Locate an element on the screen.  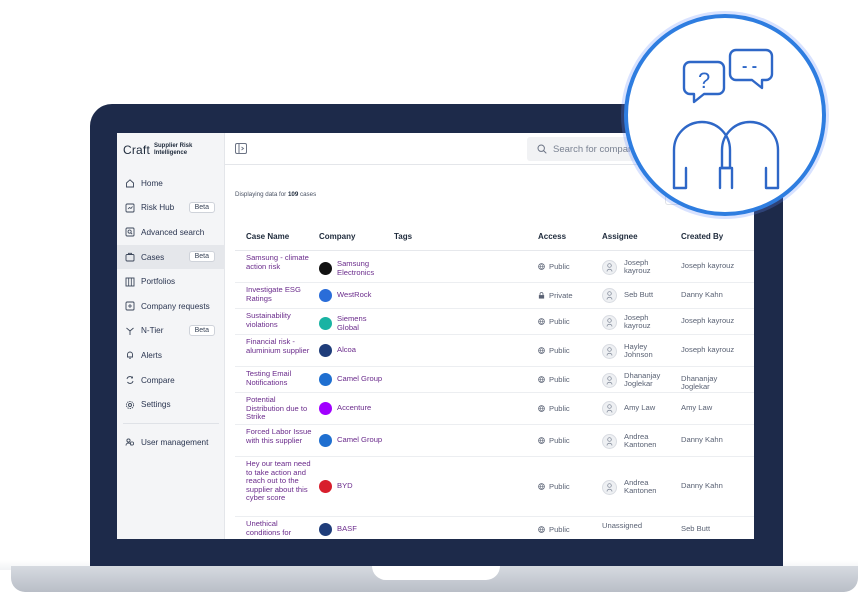
question-mark: ? is located at coordinates (704, 80).